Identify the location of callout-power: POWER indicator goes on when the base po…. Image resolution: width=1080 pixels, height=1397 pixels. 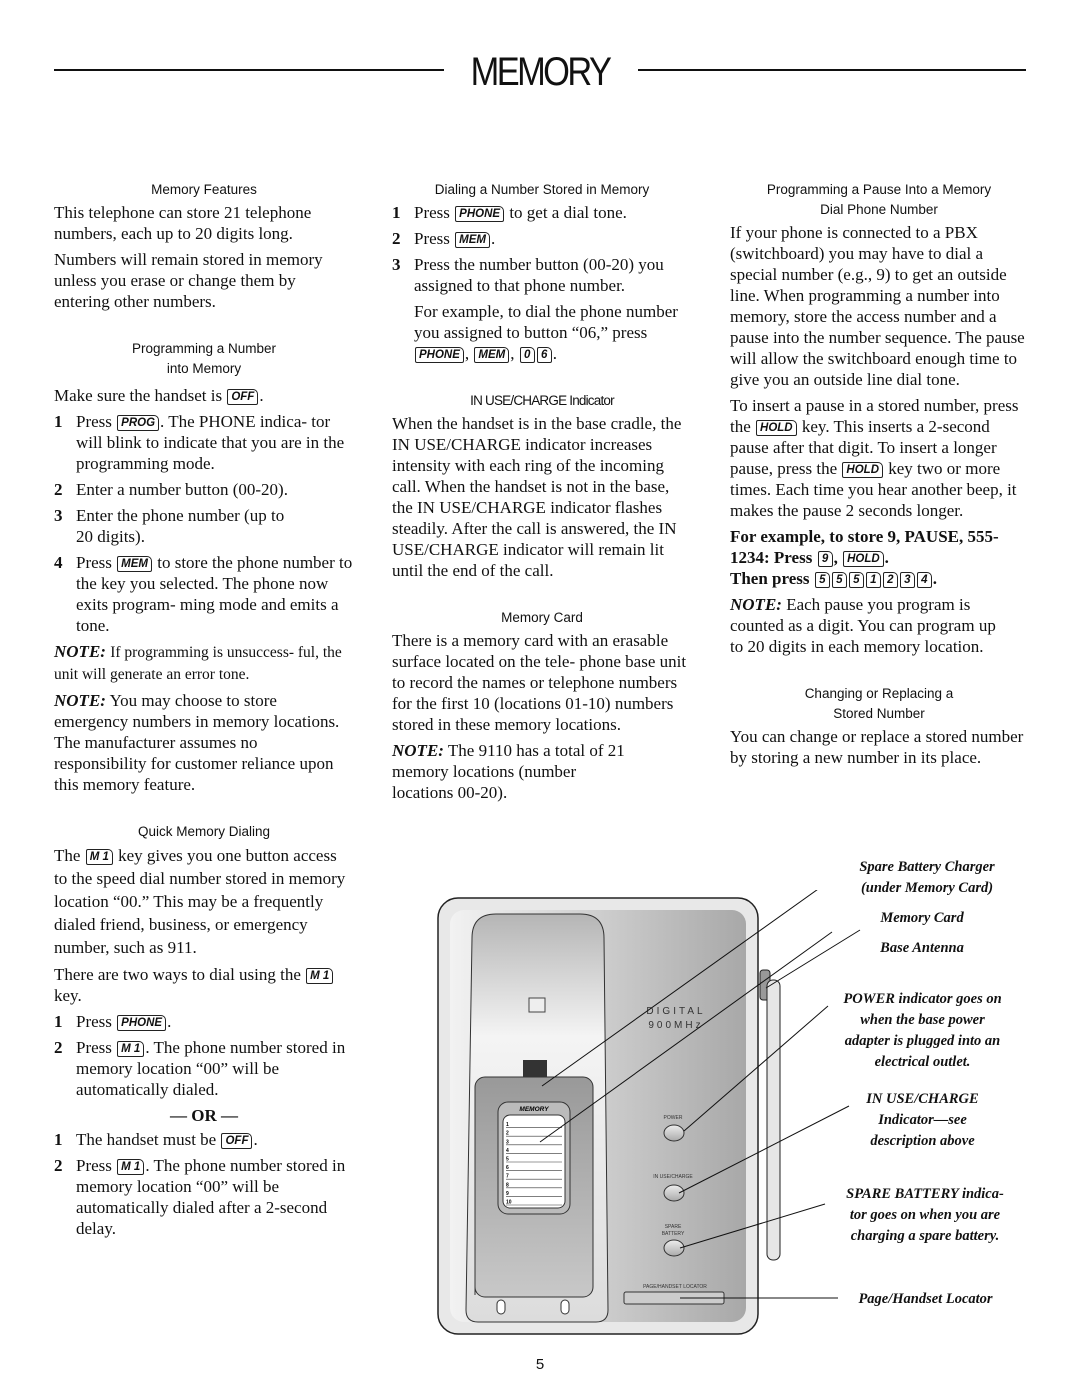
(922, 1031).